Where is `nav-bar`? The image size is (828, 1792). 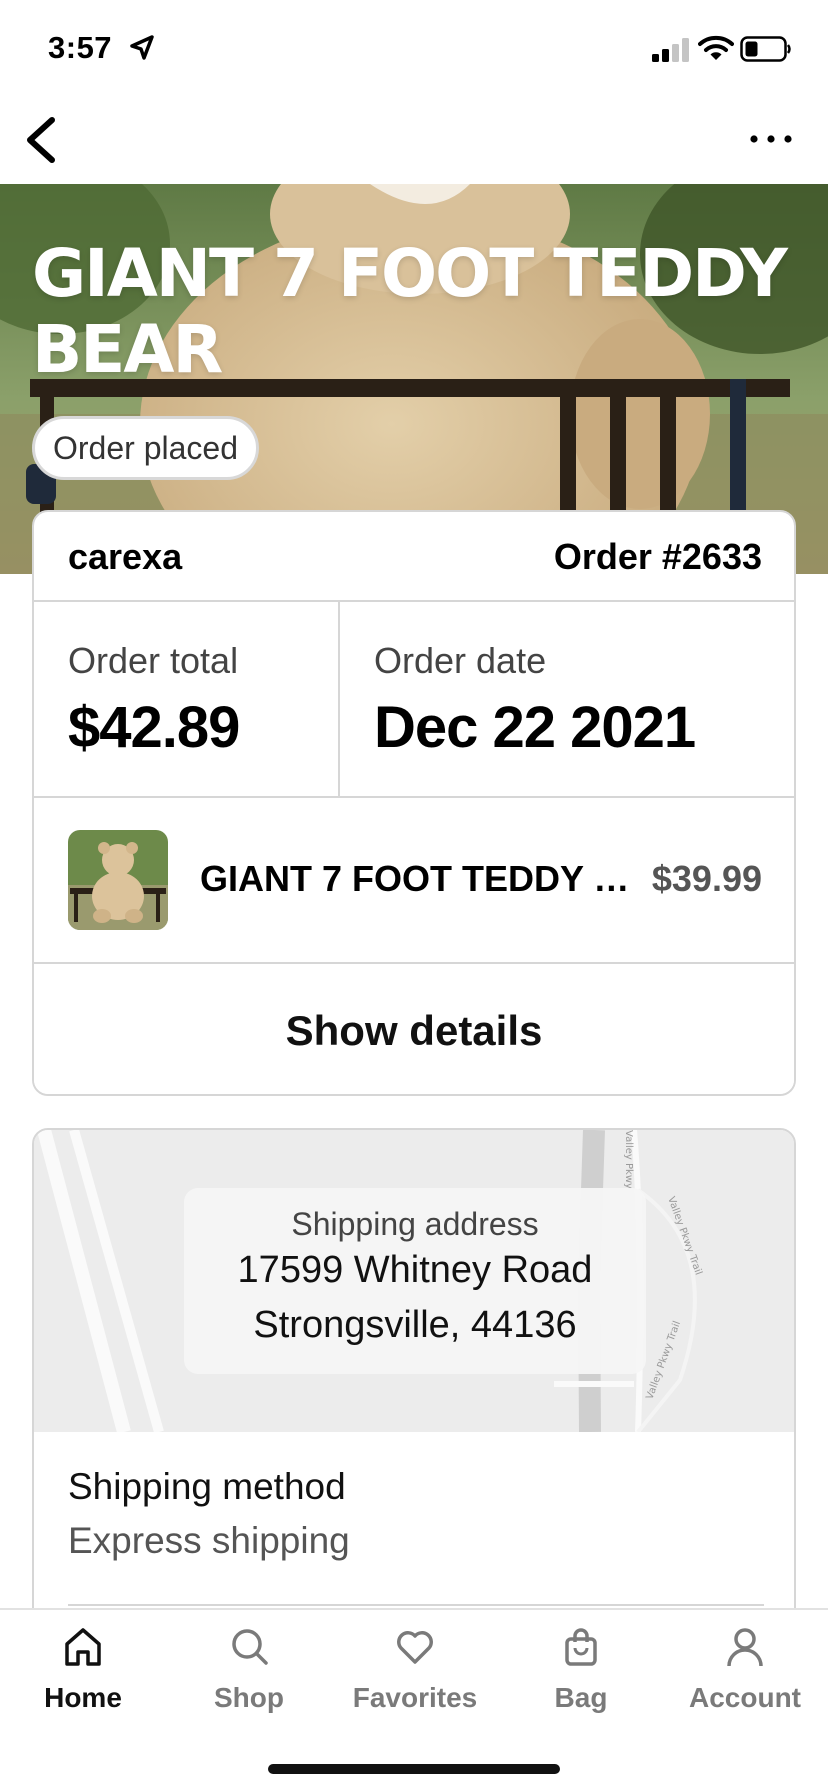
nav-bar is located at coordinates (414, 142).